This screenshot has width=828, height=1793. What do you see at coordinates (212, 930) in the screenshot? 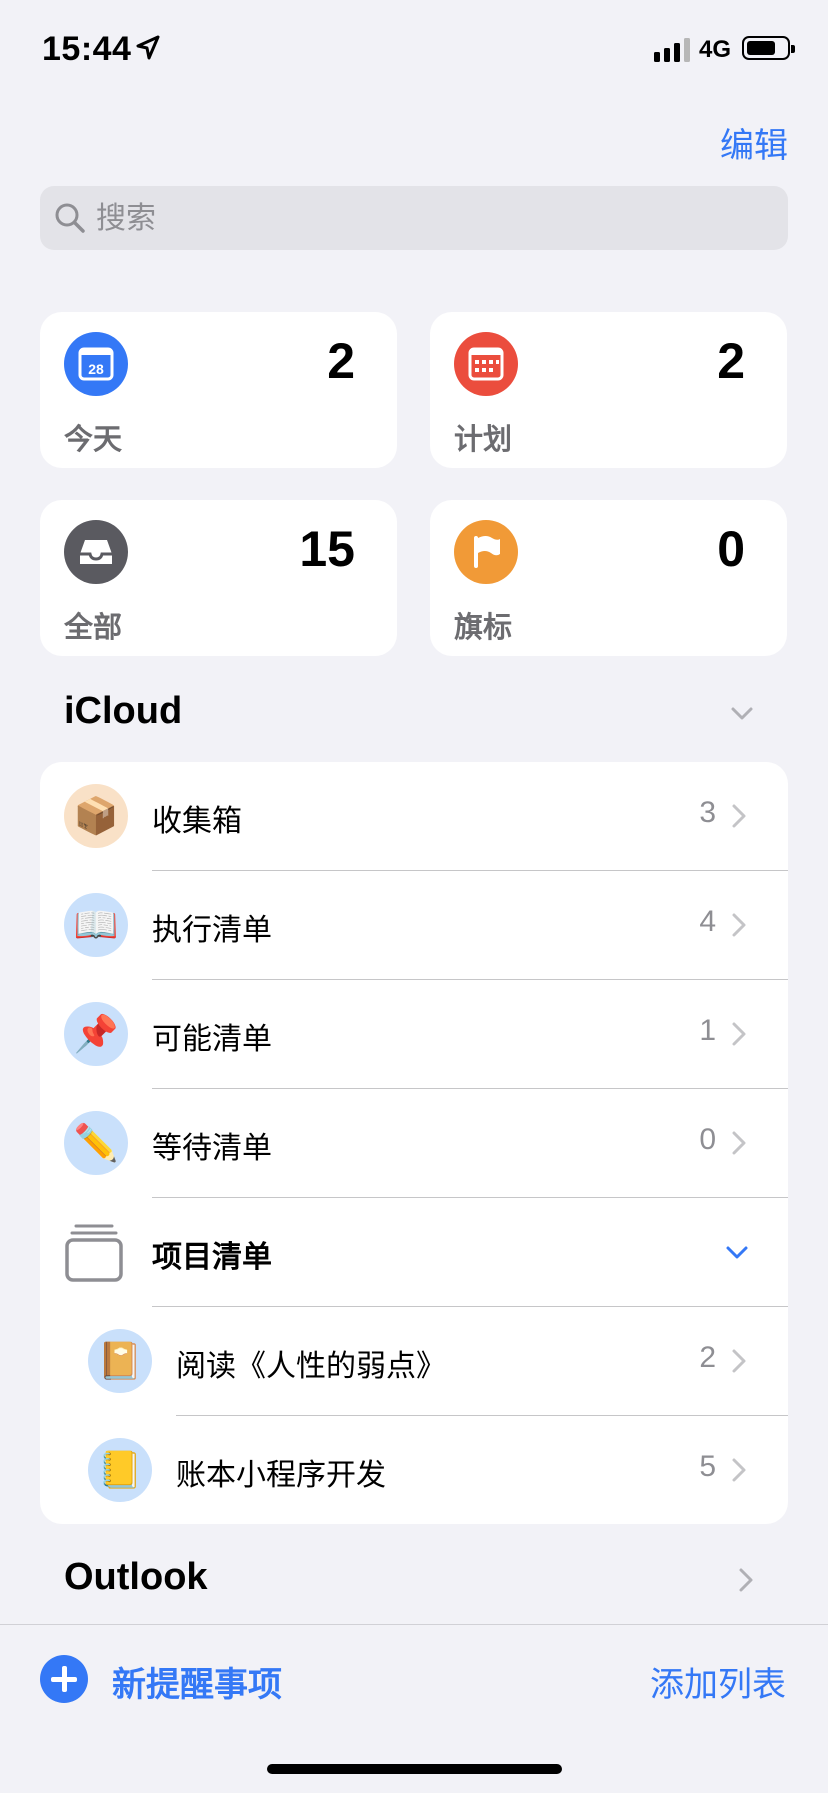
I see `list-item-label: 执行清单` at bounding box center [212, 930].